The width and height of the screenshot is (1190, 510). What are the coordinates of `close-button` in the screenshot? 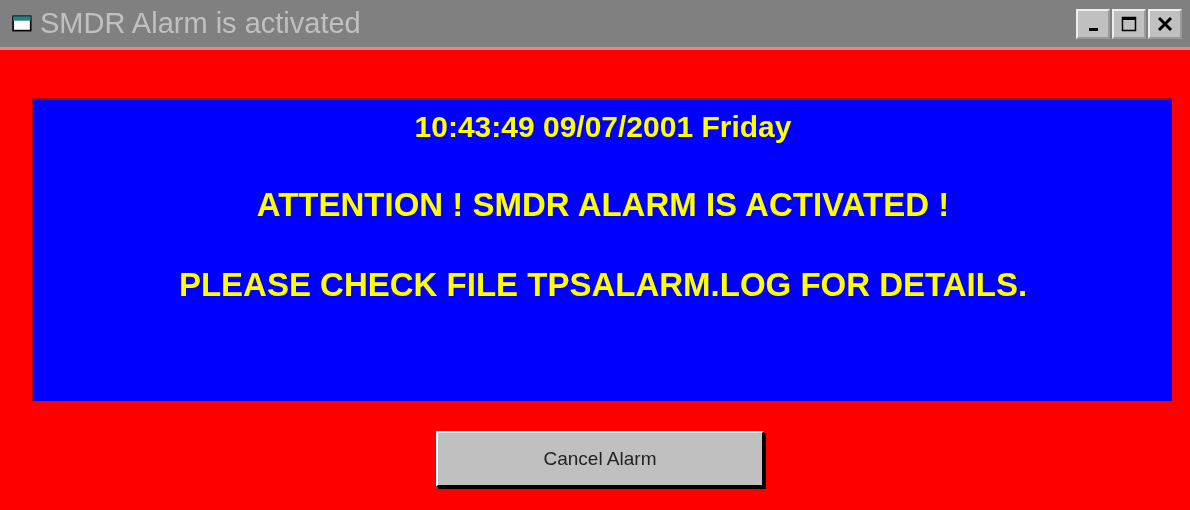 It's located at (1165, 23).